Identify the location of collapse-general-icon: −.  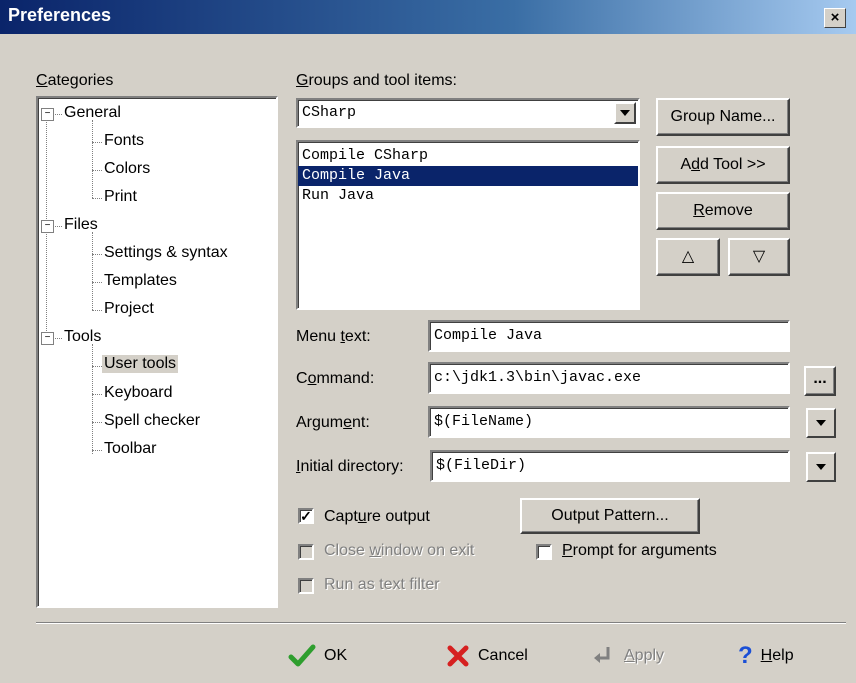
(47, 114).